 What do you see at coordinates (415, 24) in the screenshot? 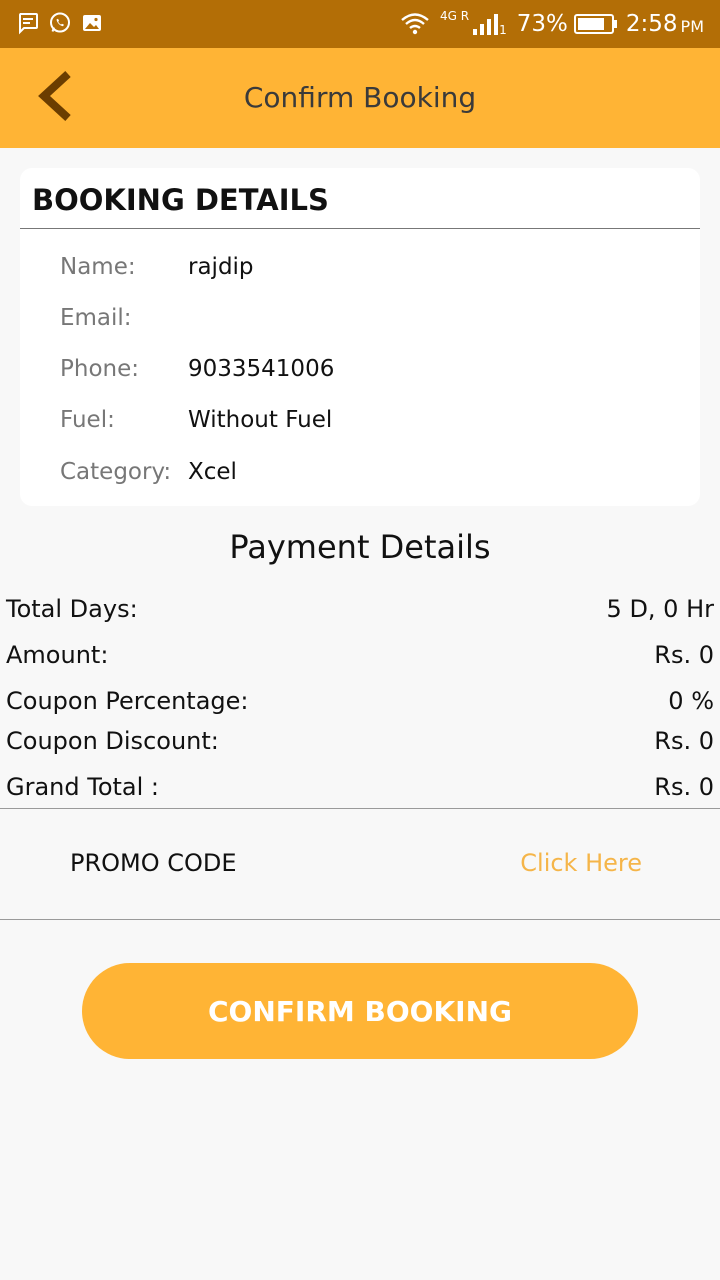
I see `wifi-icon` at bounding box center [415, 24].